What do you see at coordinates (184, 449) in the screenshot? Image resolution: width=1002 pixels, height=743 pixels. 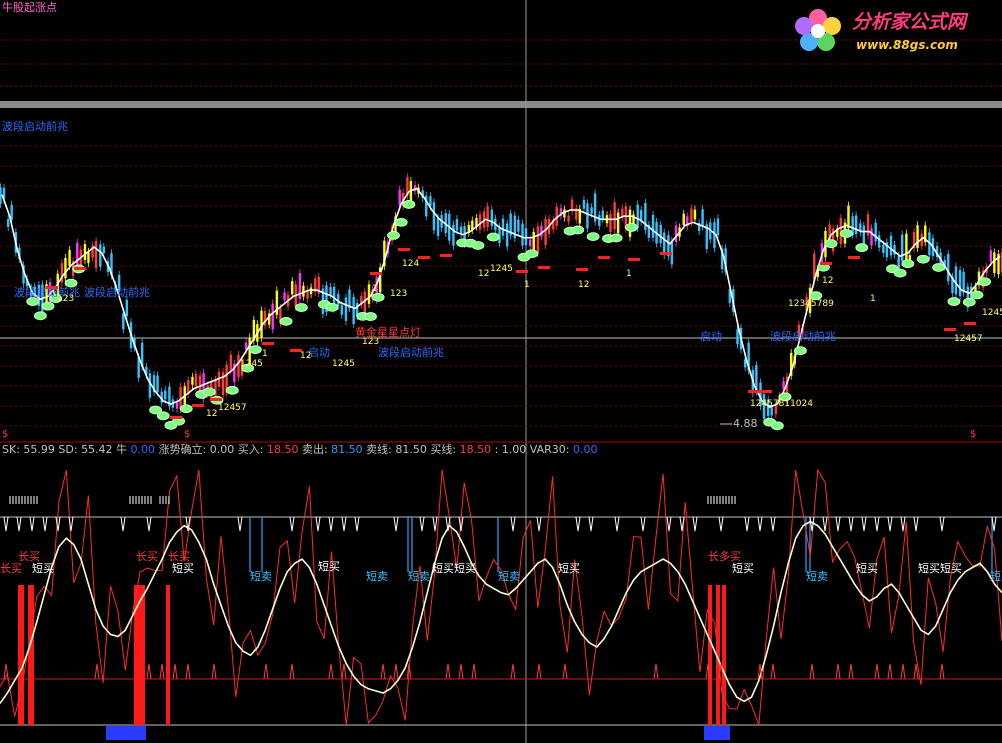 I see `indicator-label: 涨势确立:` at bounding box center [184, 449].